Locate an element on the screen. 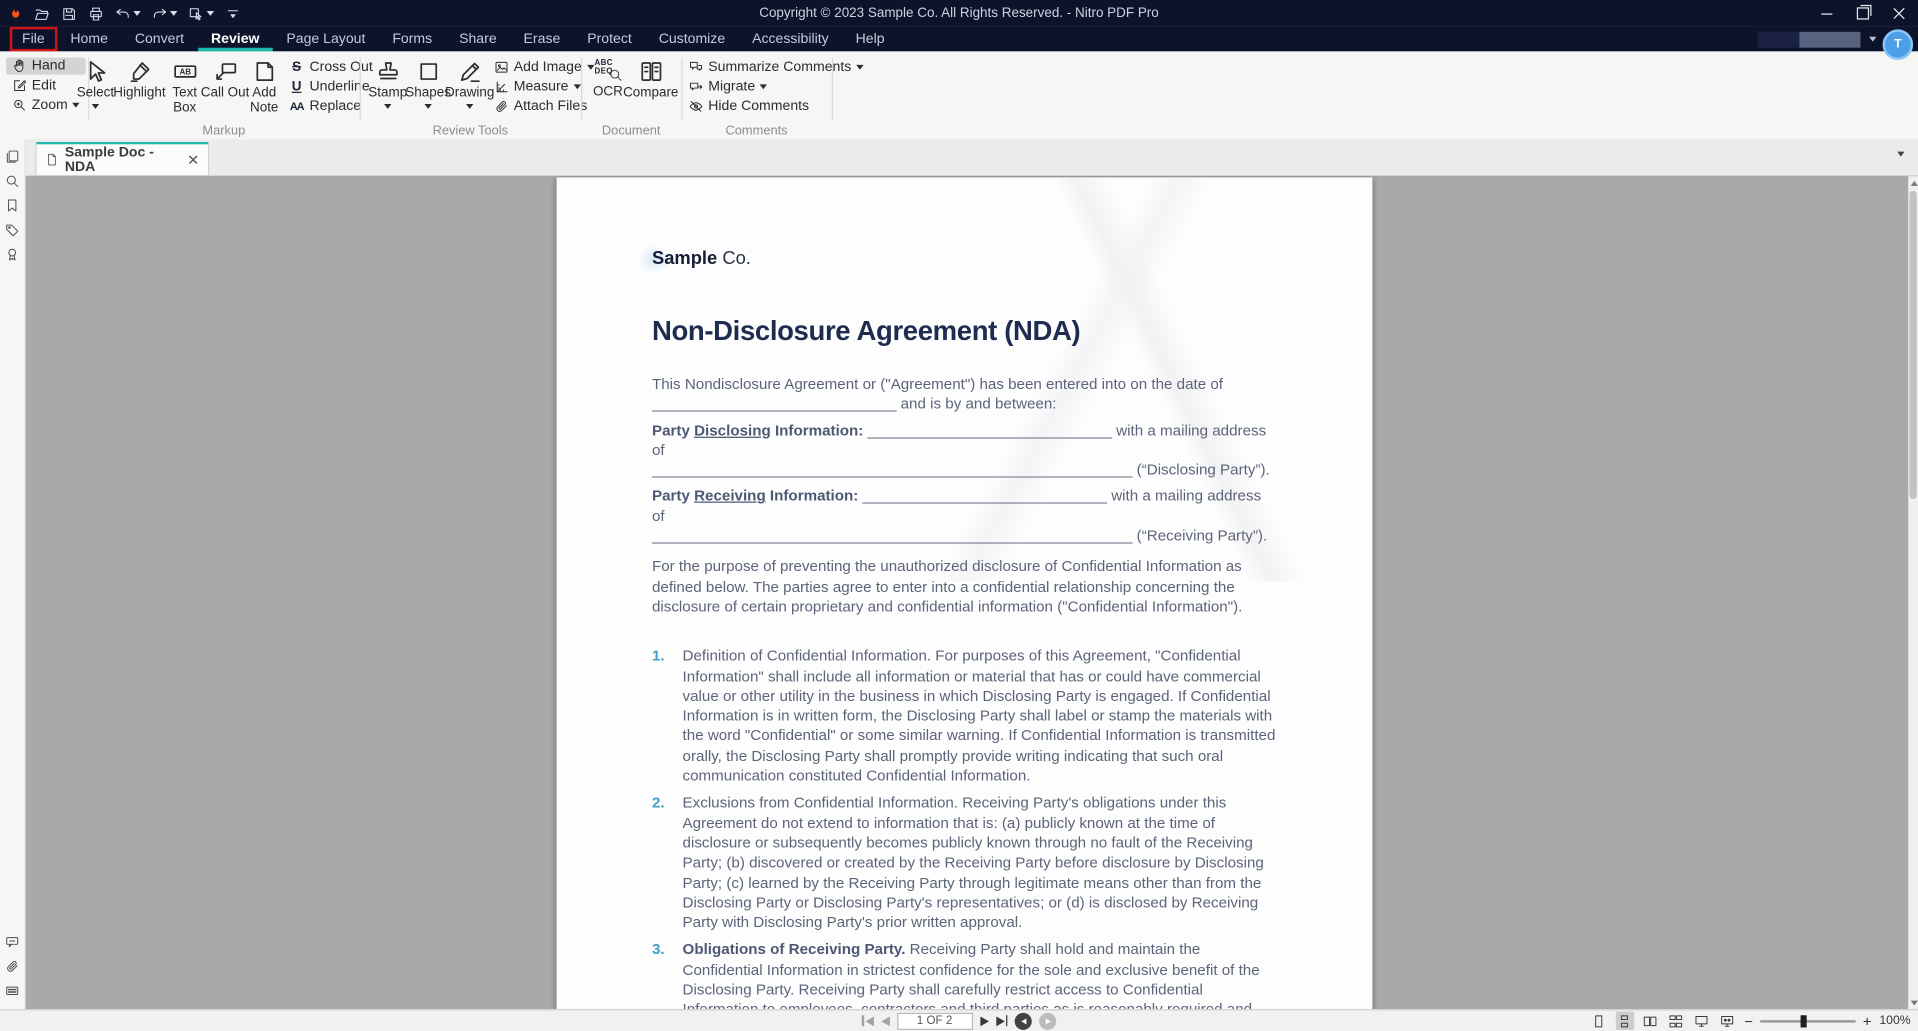 The height and width of the screenshot is (1031, 1918). tab-list-chevron-icon is located at coordinates (1901, 154).